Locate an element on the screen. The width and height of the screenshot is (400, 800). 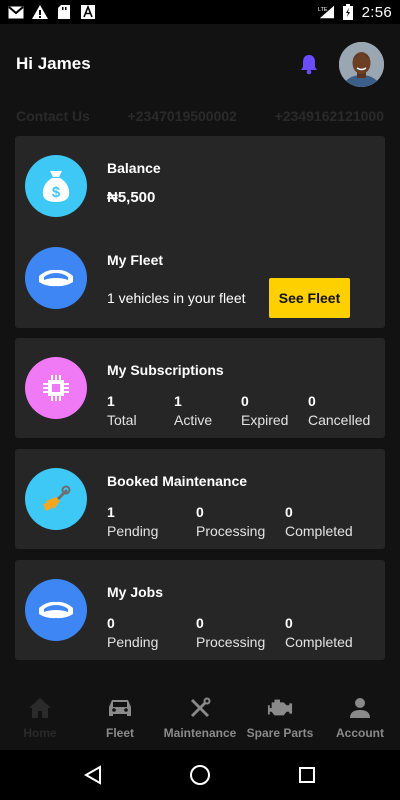
sd-card-icon is located at coordinates (64, 12).